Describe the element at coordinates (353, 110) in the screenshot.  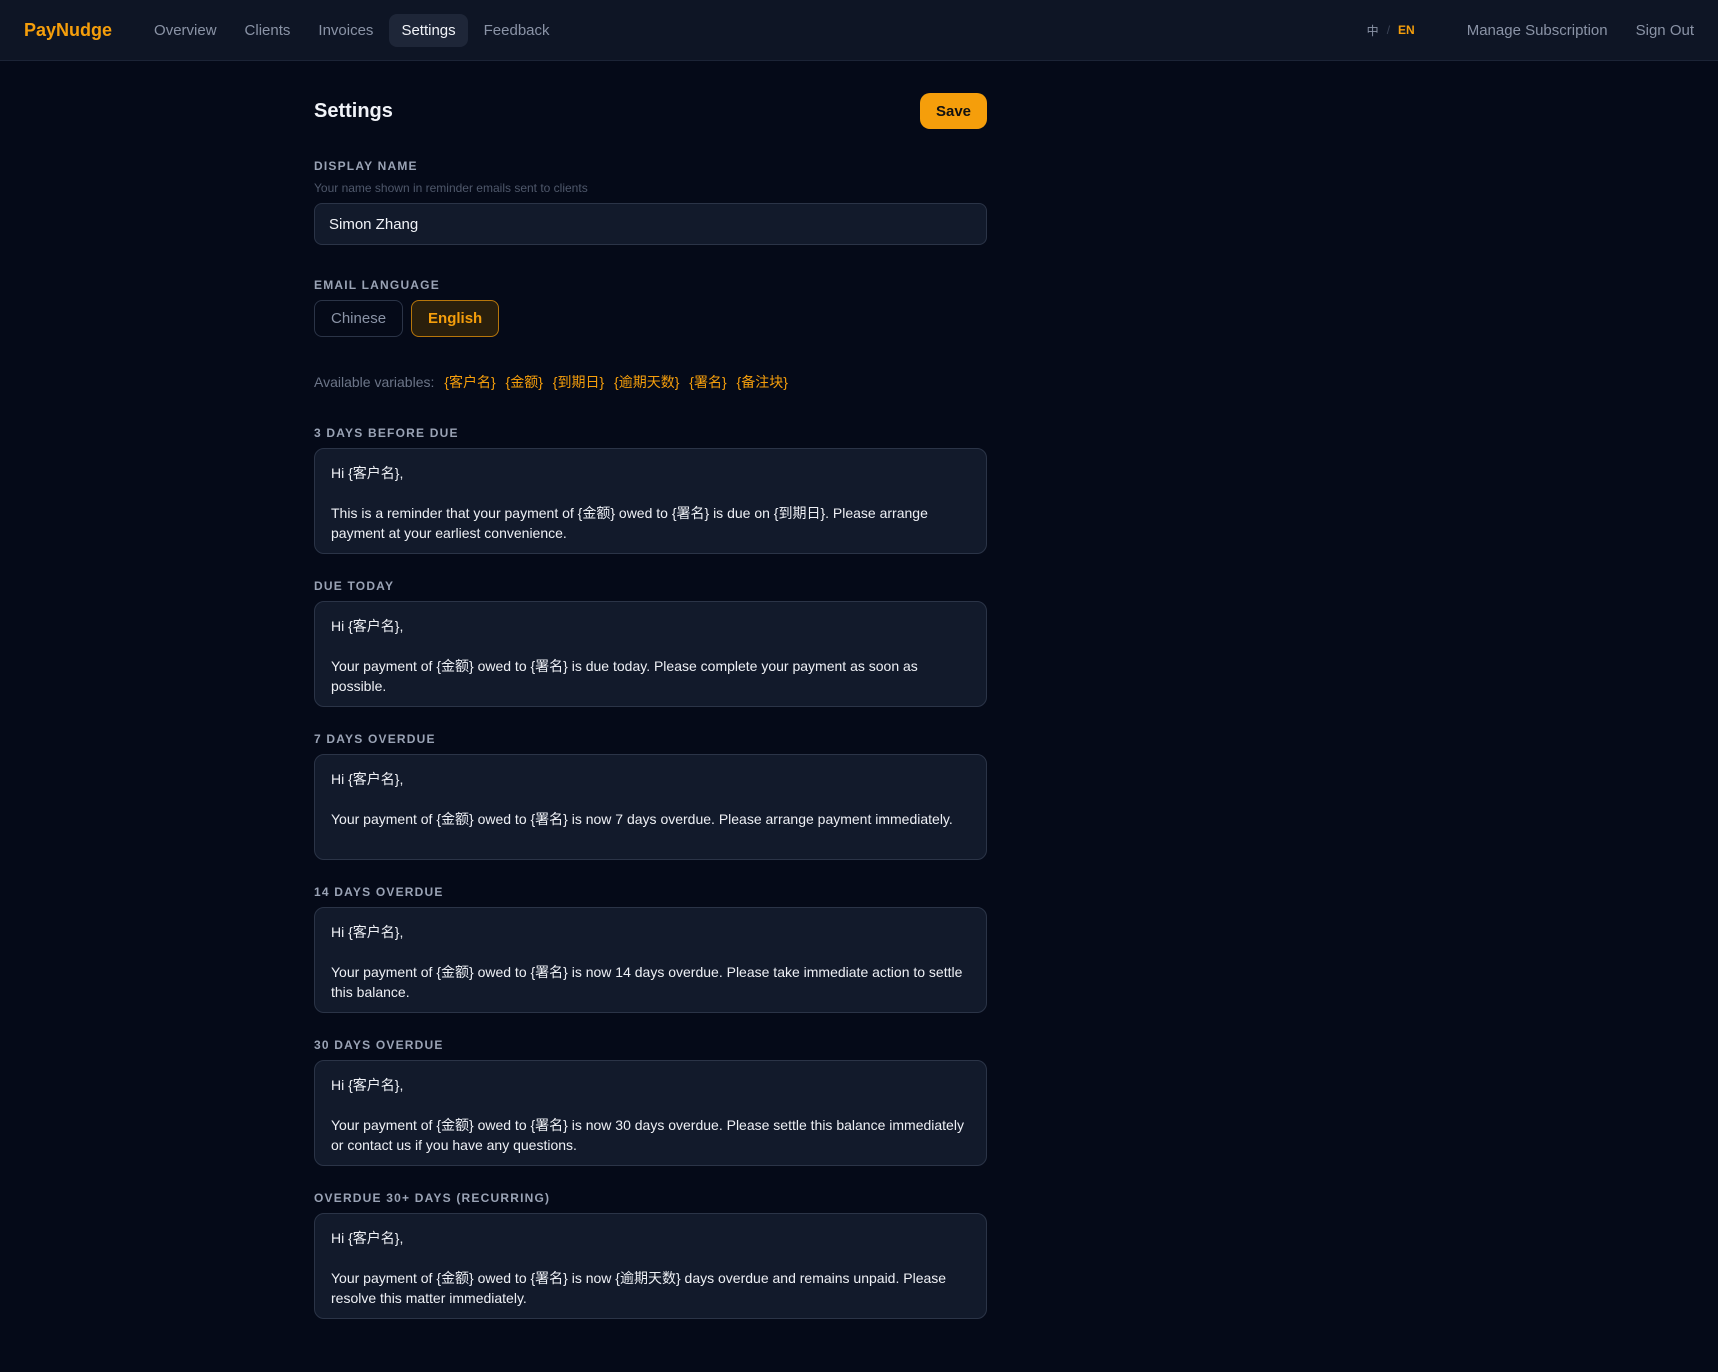
I see `page-title: Settings` at that location.